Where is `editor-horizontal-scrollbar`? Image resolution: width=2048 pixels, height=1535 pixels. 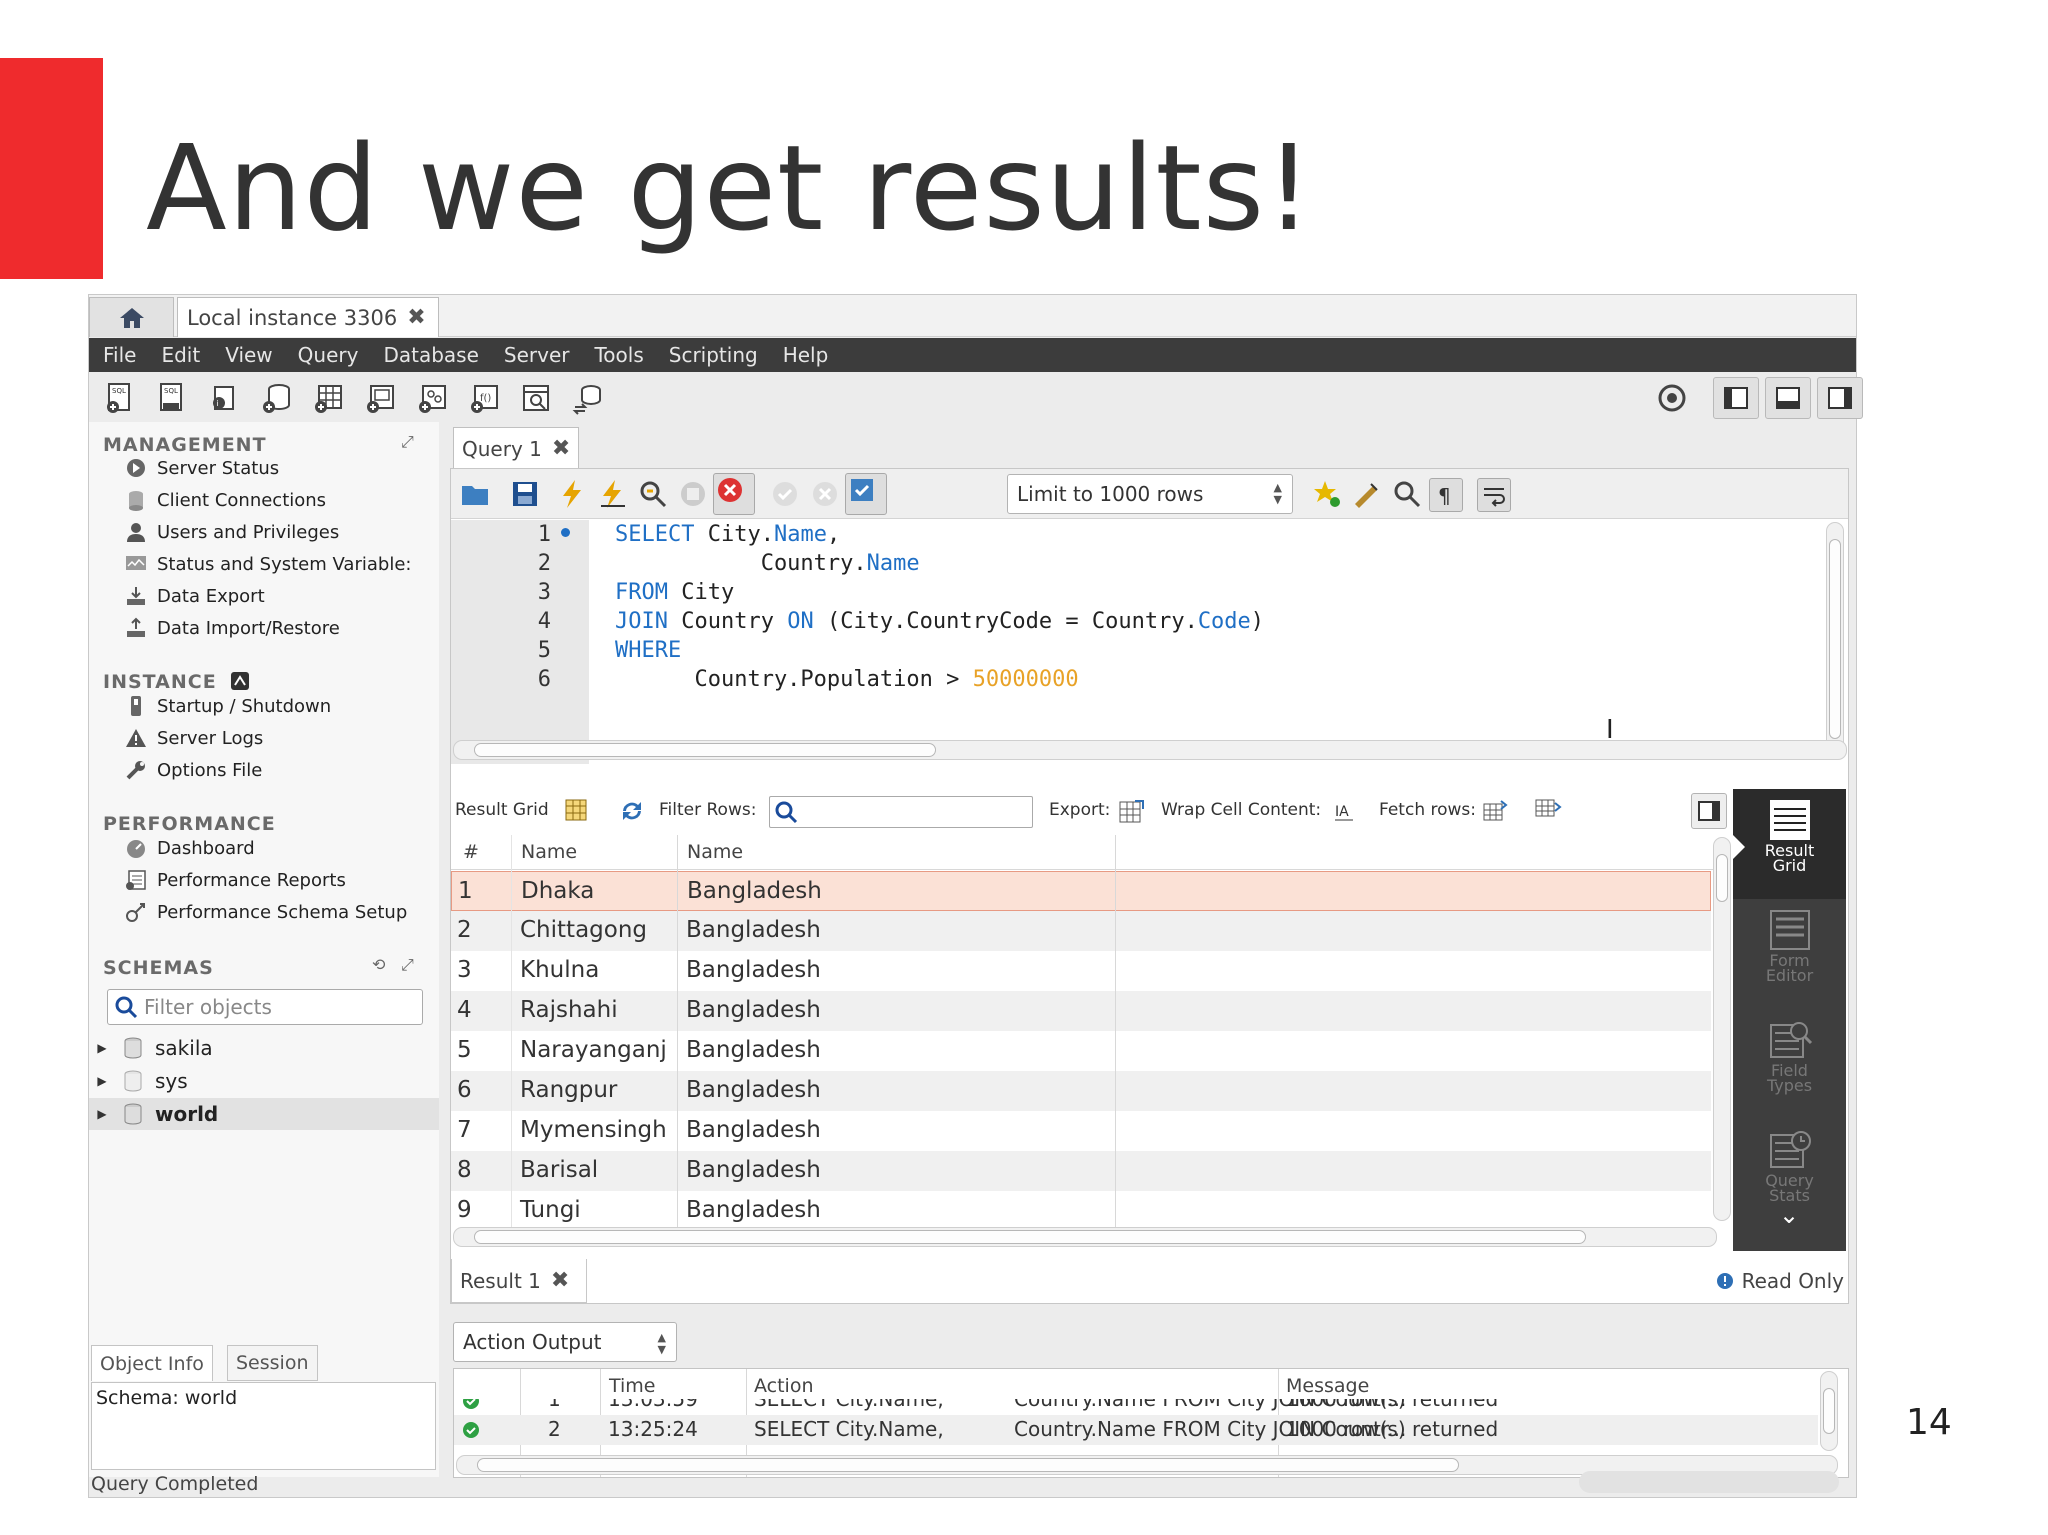
editor-horizontal-scrollbar is located at coordinates (1150, 750).